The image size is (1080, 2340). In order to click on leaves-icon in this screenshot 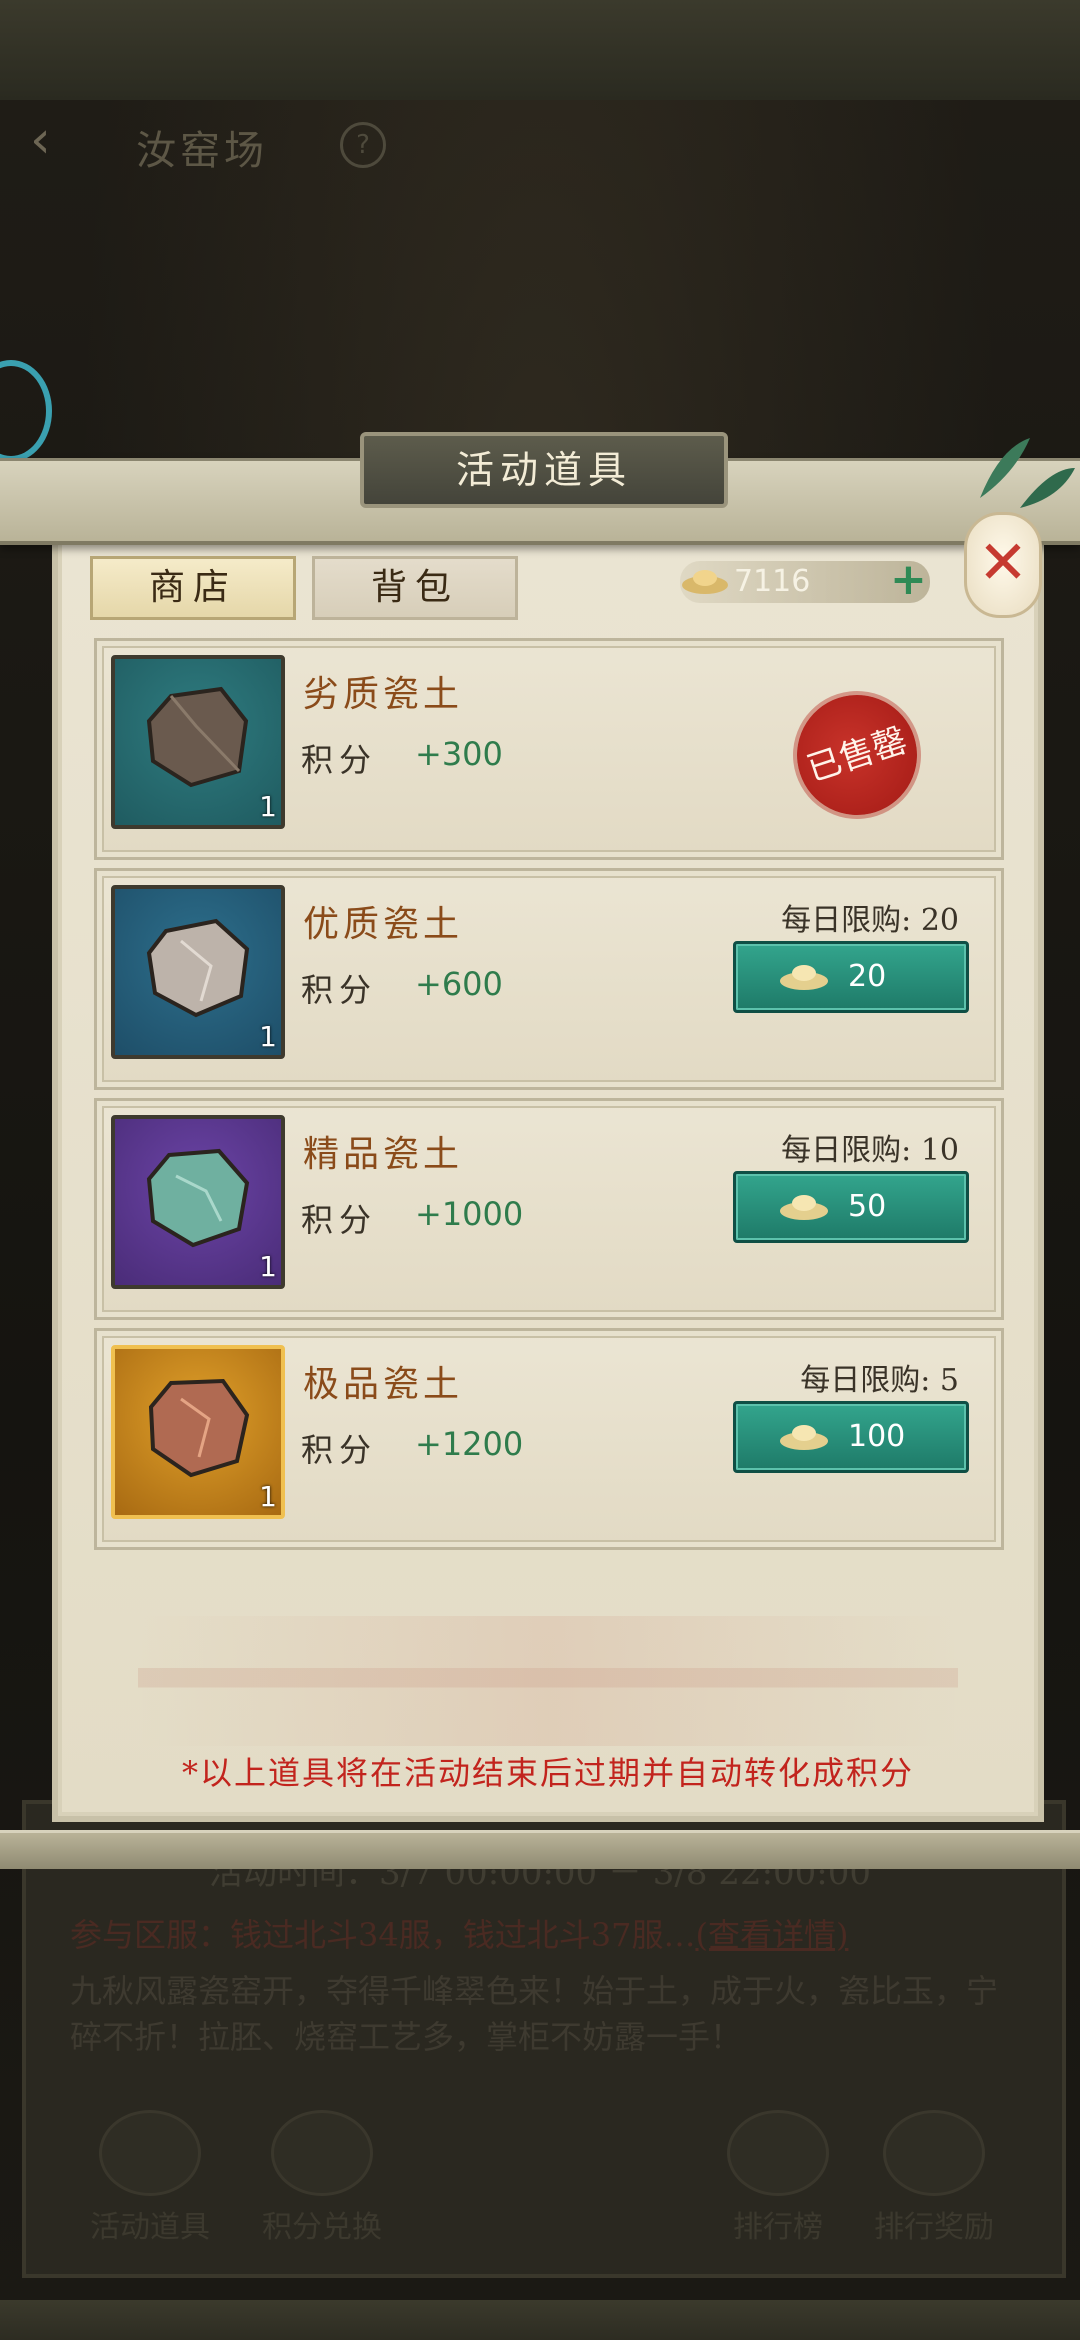, I will do `click(1027, 473)`.